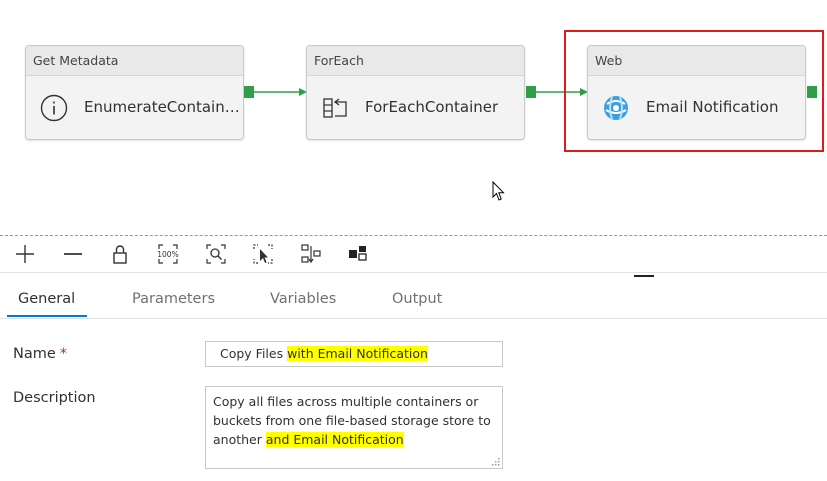 The height and width of the screenshot is (481, 827). Describe the element at coordinates (415, 92) in the screenshot. I see `activity-foreach: ForEach ForEachContainer` at that location.